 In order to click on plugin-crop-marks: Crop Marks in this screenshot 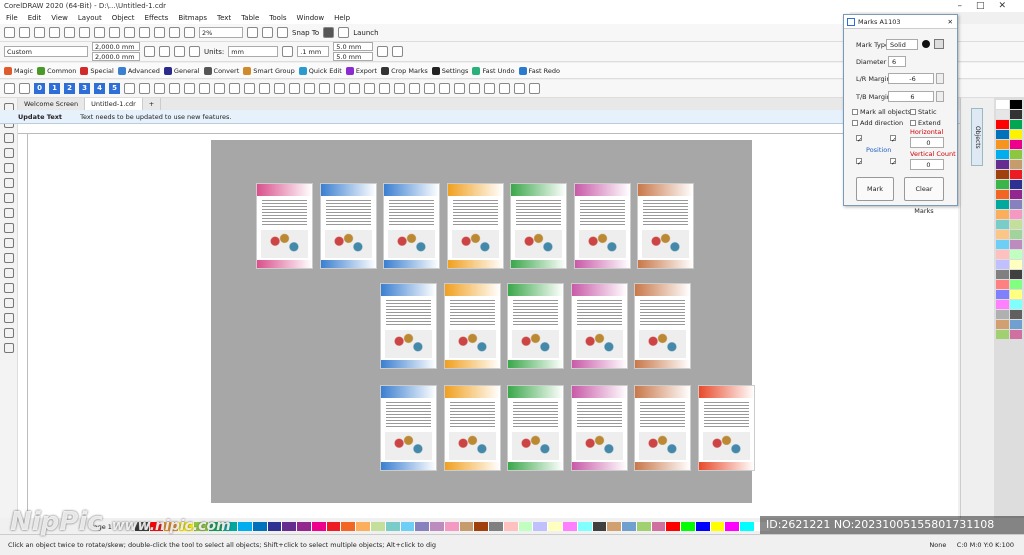, I will do `click(404, 70)`.